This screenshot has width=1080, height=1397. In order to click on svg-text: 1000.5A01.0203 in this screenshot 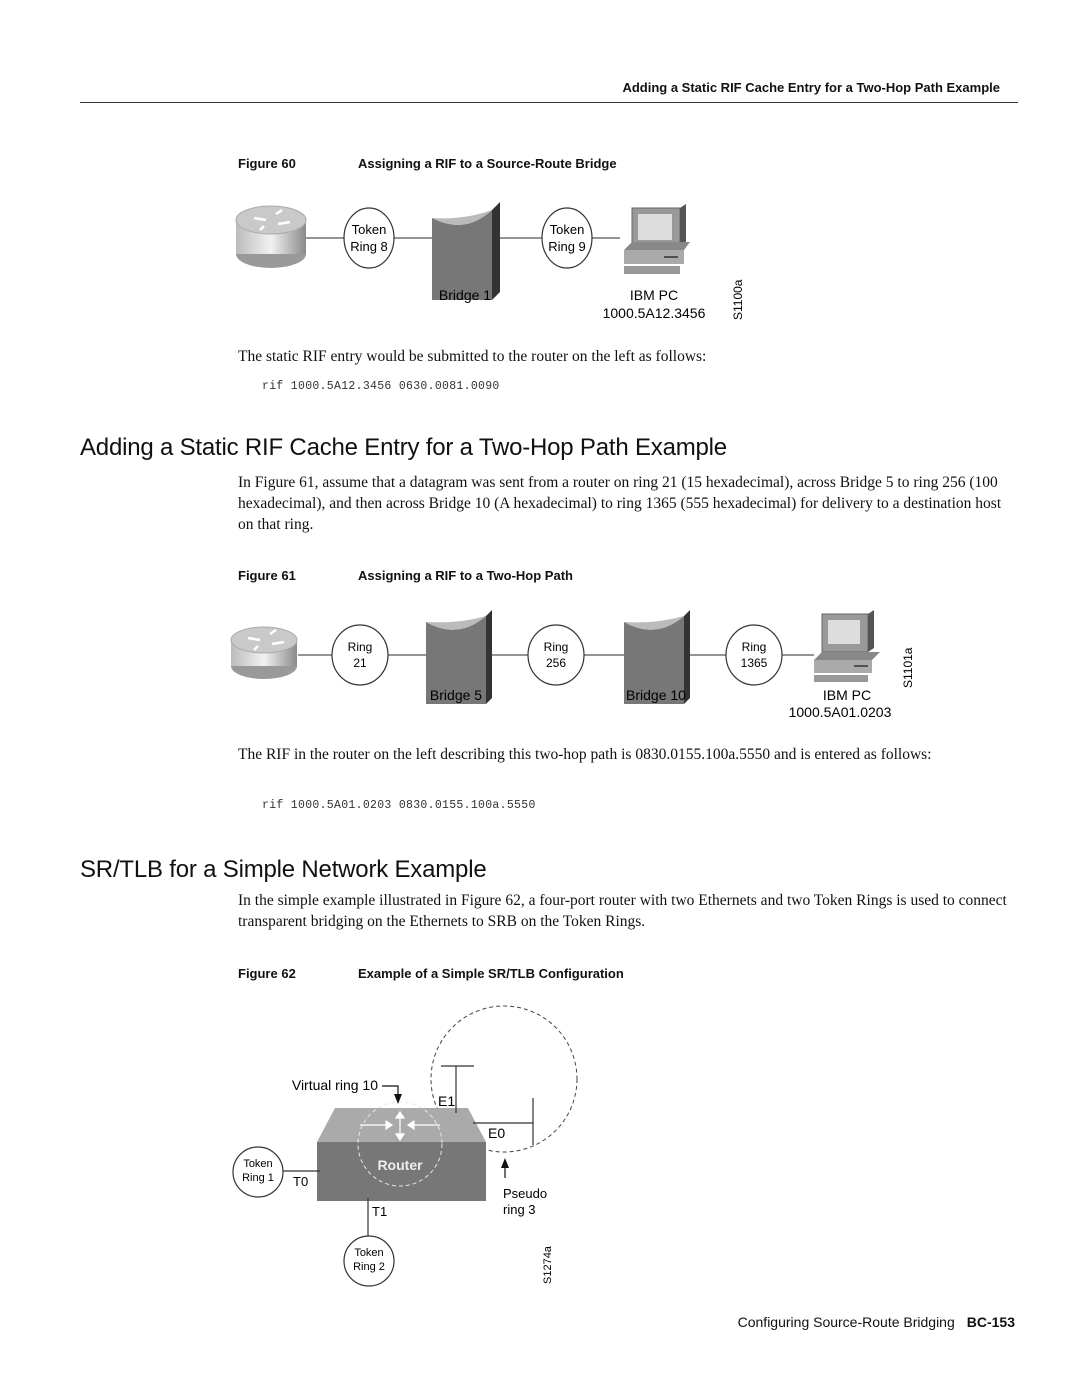, I will do `click(840, 712)`.